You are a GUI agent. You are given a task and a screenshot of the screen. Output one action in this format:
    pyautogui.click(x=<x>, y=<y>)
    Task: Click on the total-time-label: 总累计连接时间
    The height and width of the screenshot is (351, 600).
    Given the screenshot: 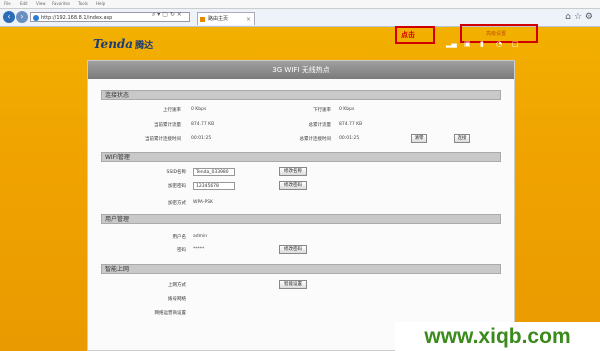 What is the action you would take?
    pyautogui.click(x=315, y=139)
    